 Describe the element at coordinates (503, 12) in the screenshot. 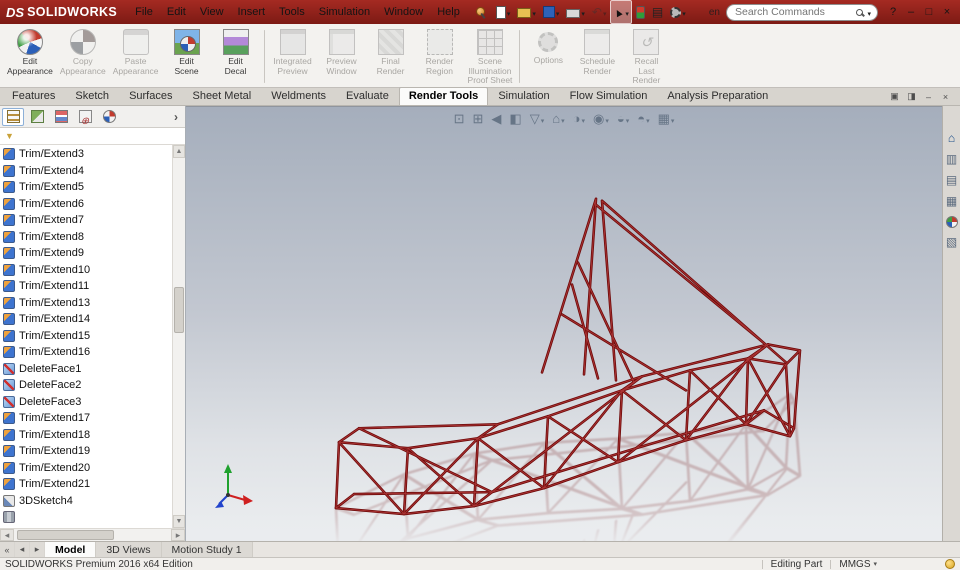

I see `new-document-button` at that location.